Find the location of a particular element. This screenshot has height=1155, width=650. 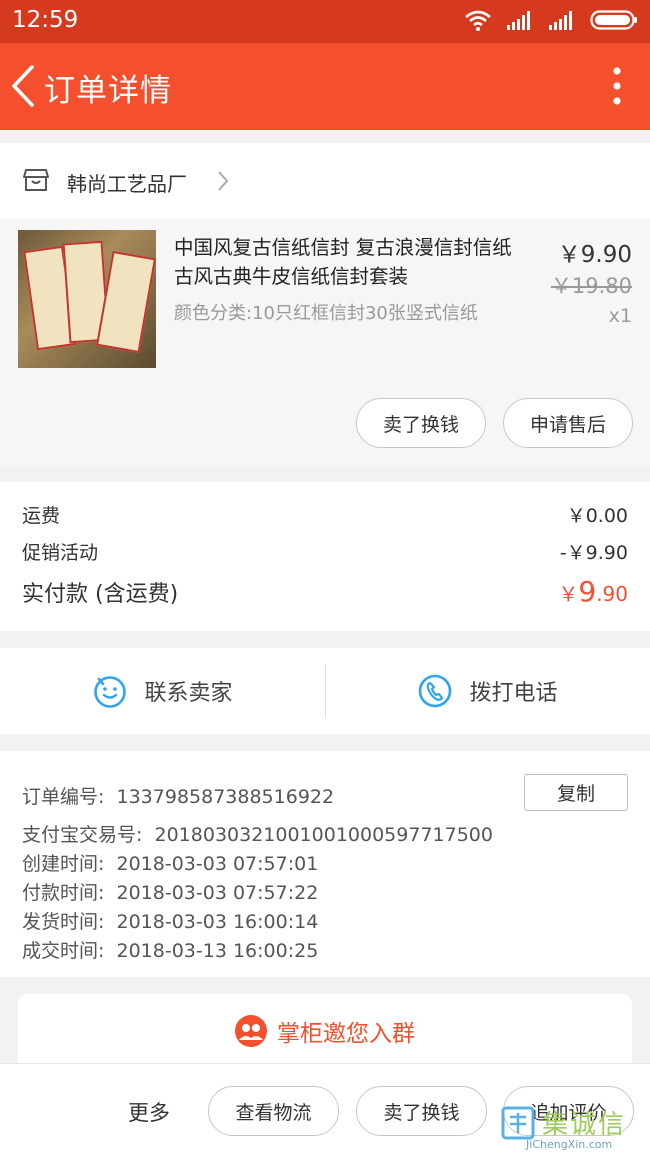

copy-button: 复制 is located at coordinates (576, 792).